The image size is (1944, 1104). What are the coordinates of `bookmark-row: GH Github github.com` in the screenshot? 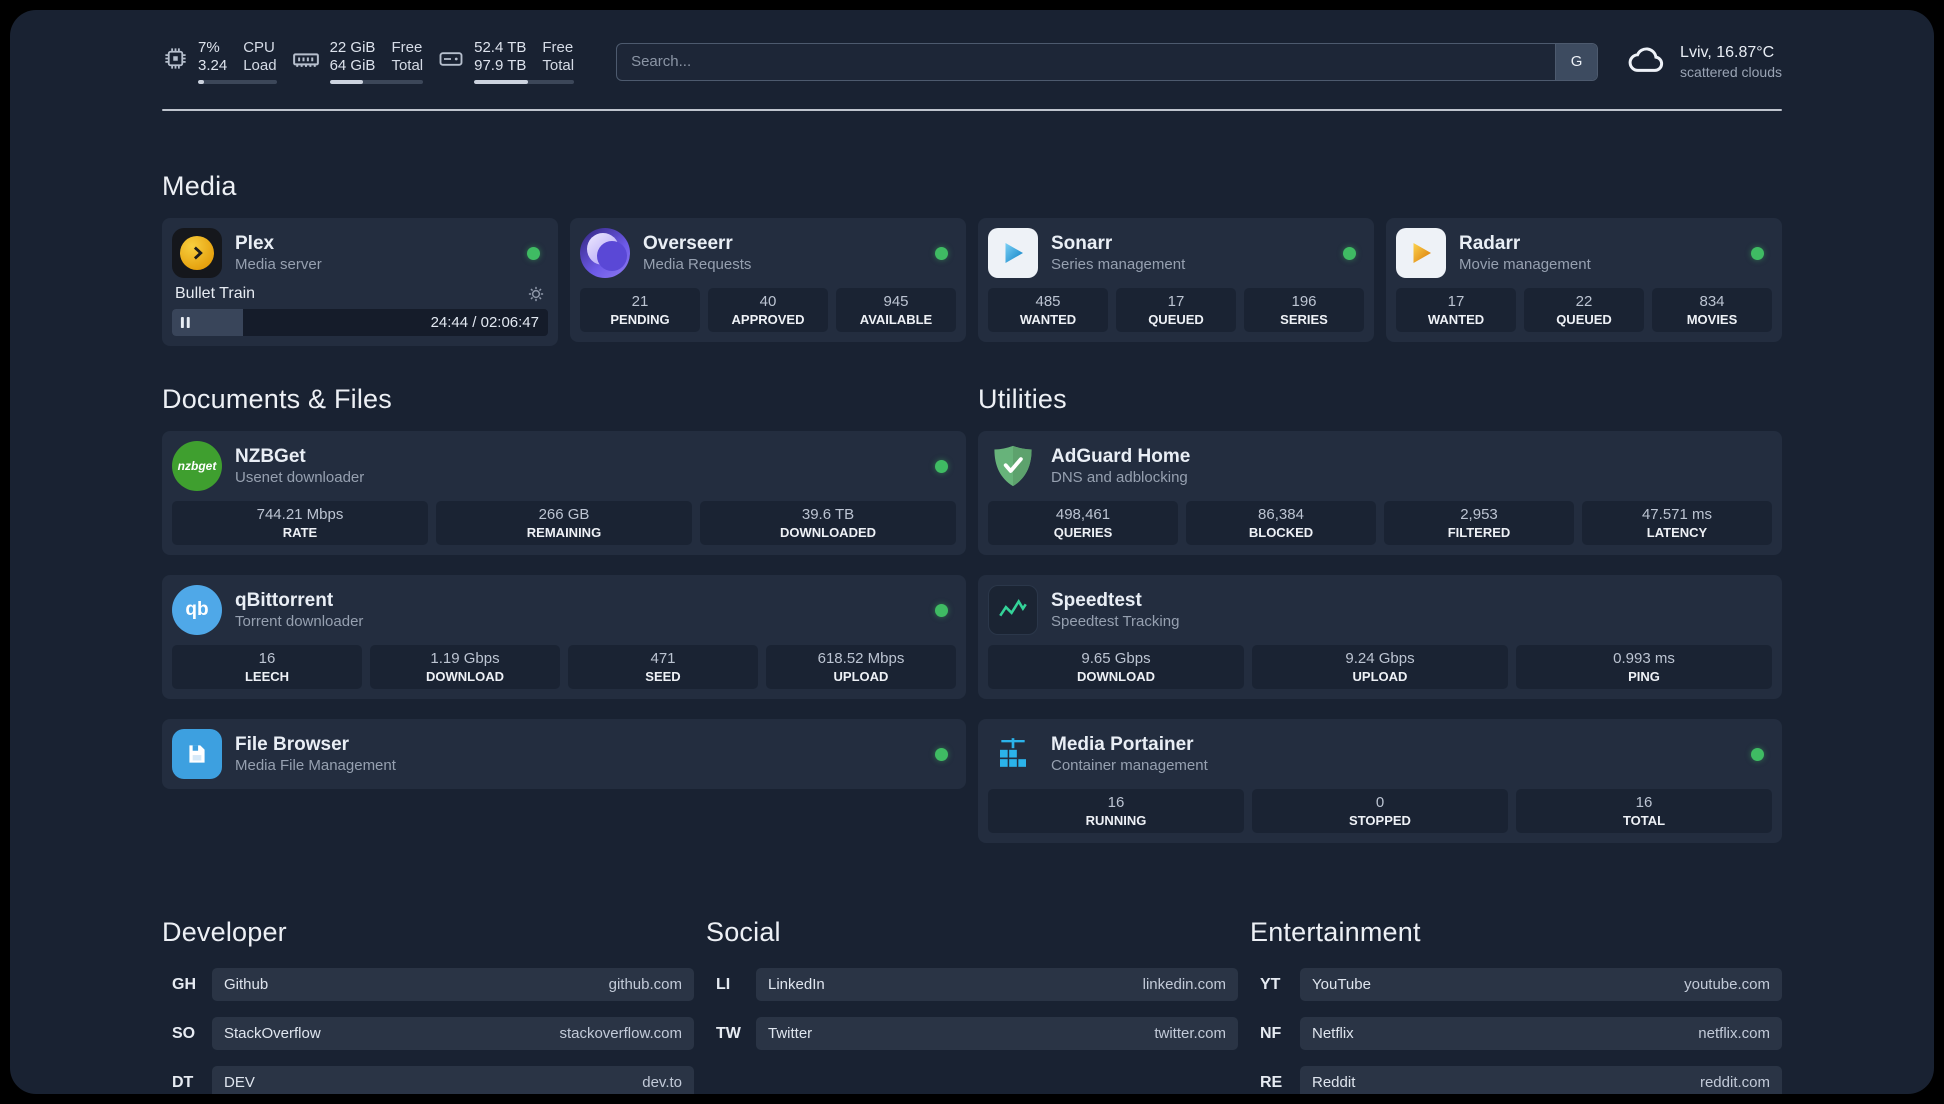 It's located at (428, 984).